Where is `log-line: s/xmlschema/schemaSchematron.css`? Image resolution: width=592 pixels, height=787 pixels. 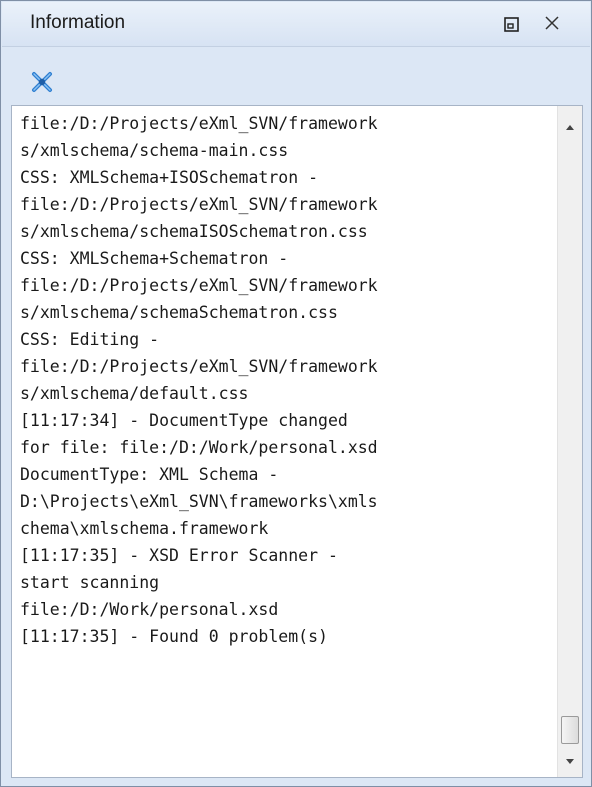 log-line: s/xmlschema/schemaSchematron.css is located at coordinates (179, 312).